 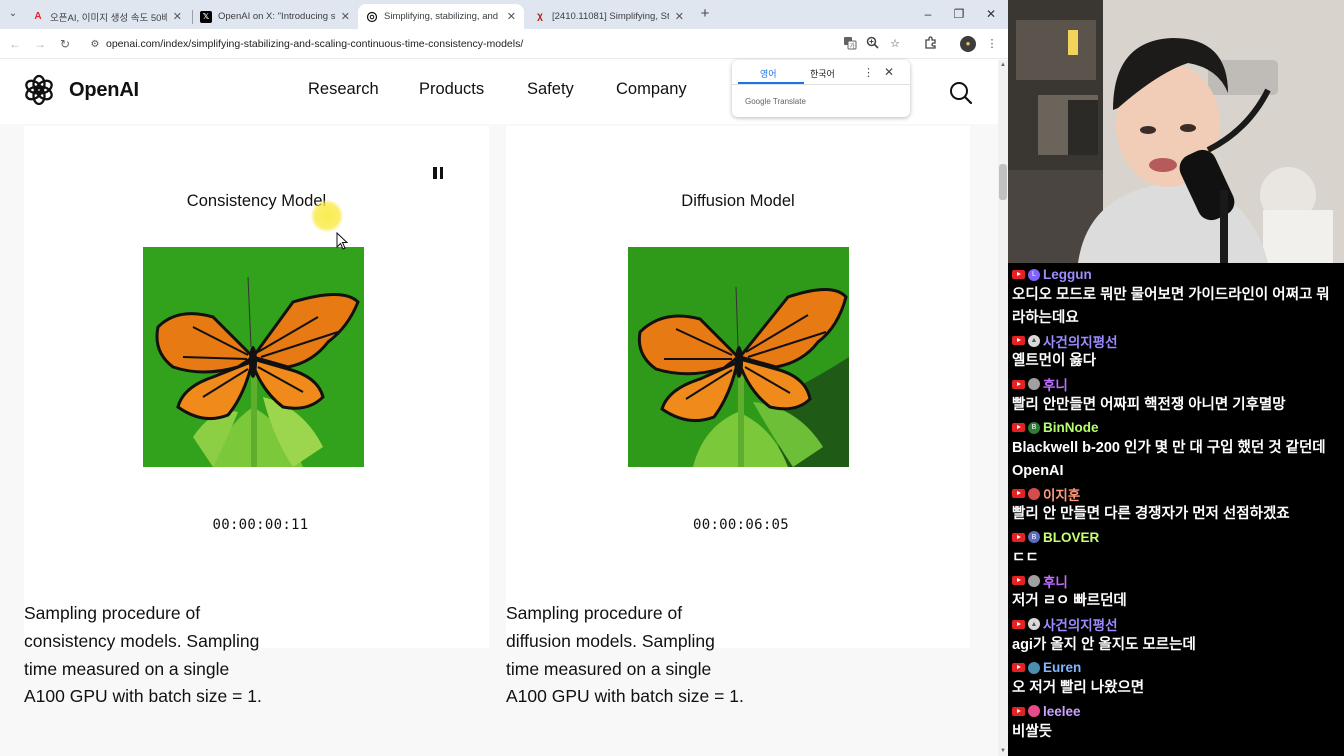 What do you see at coordinates (95, 44) in the screenshot?
I see `site-info-tune-icon: ⚙` at bounding box center [95, 44].